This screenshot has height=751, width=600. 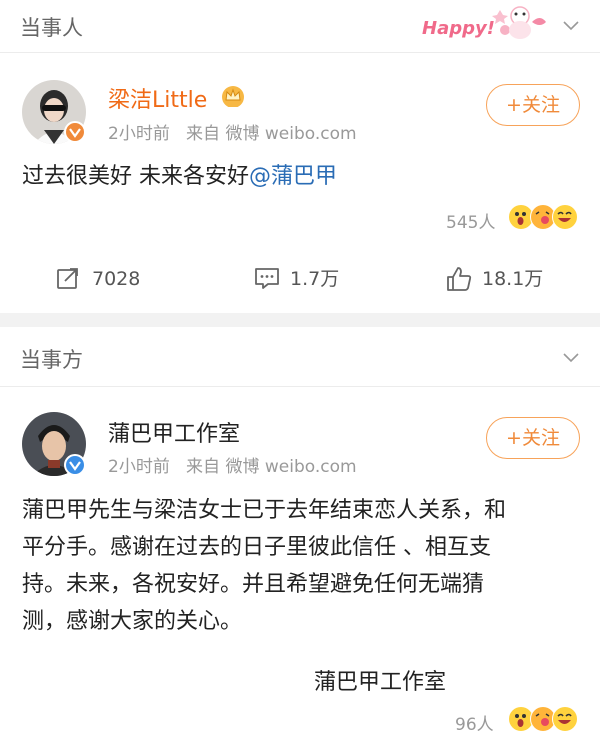 What do you see at coordinates (253, 584) in the screenshot?
I see `post-line: 持。未来，各祝安好。并且希望避免任何无端猜` at bounding box center [253, 584].